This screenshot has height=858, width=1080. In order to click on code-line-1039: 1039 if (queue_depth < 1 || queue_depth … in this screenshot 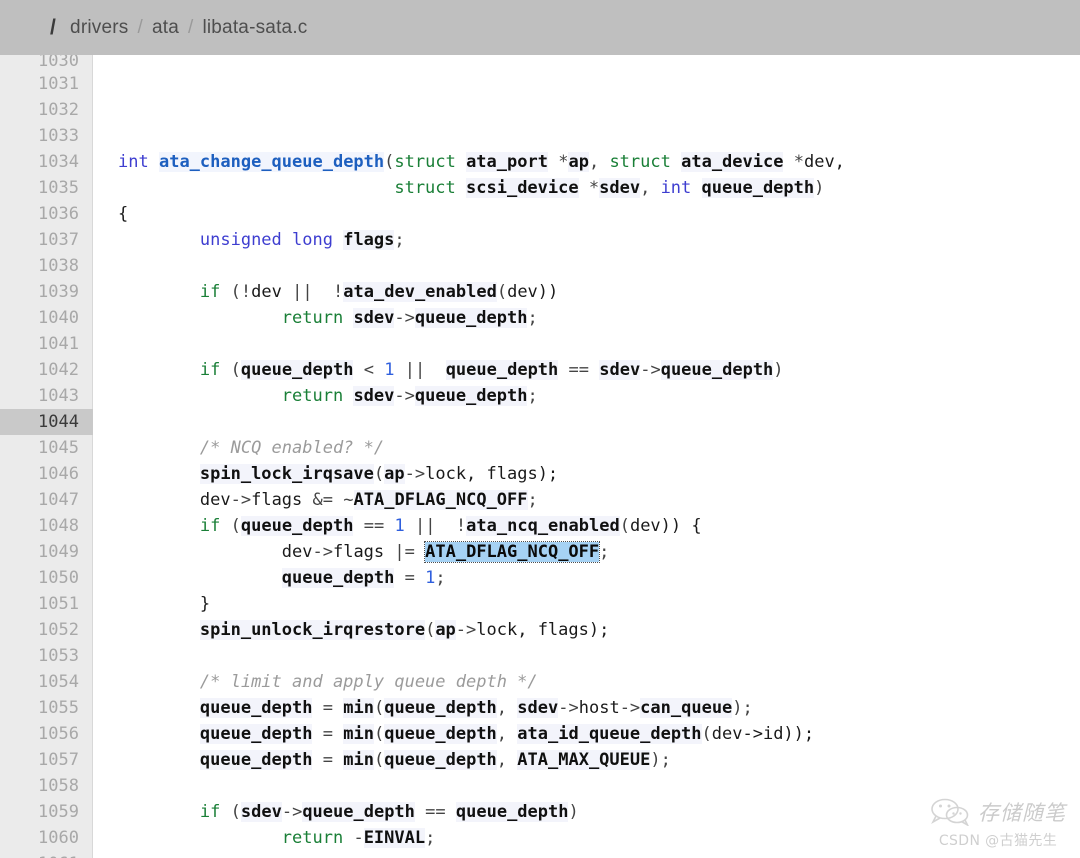, I will do `click(540, 329)`.